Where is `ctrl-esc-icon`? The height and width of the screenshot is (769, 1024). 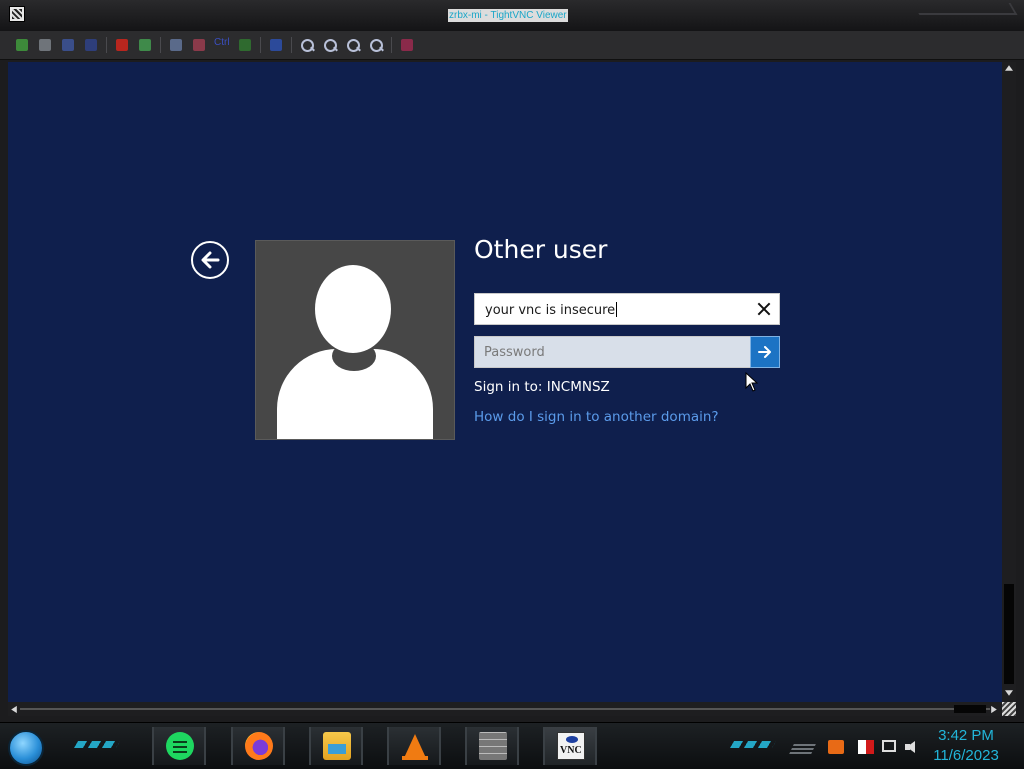 ctrl-esc-icon is located at coordinates (199, 45).